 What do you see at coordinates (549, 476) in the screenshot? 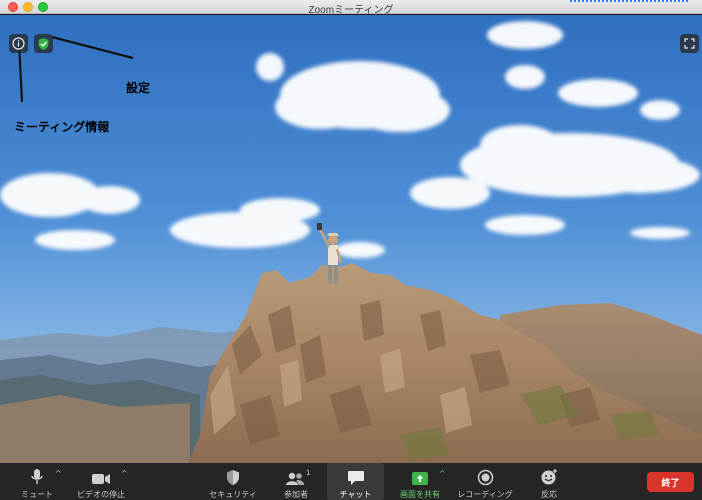
I see `emoji-add-icon` at bounding box center [549, 476].